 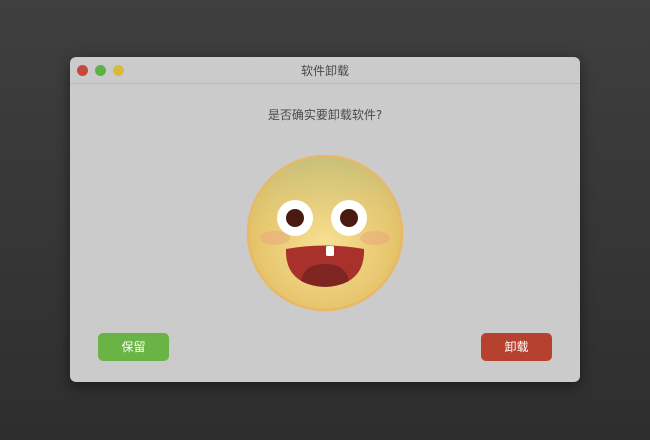 I want to click on keep-button: 保留, so click(x=133, y=347).